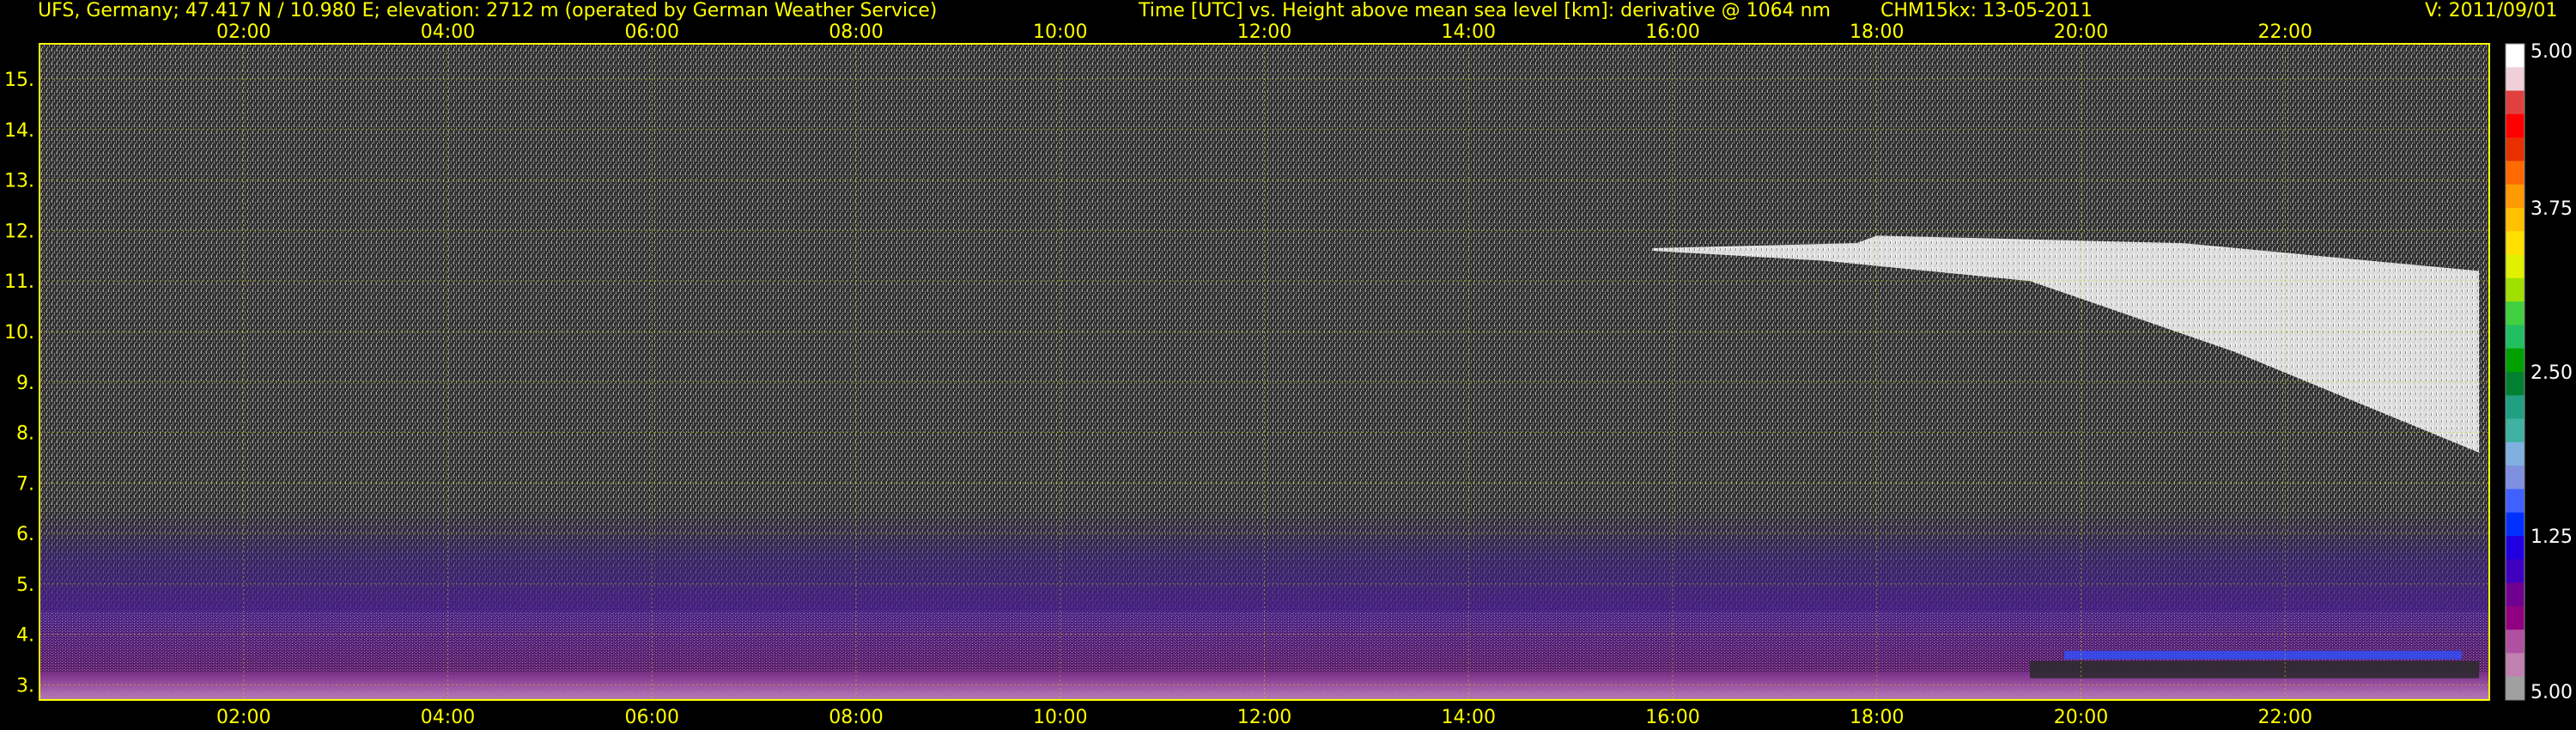 This screenshot has width=2576, height=730. Describe the element at coordinates (2551, 373) in the screenshot. I see `colorbar-tick-label: 2.50` at that location.